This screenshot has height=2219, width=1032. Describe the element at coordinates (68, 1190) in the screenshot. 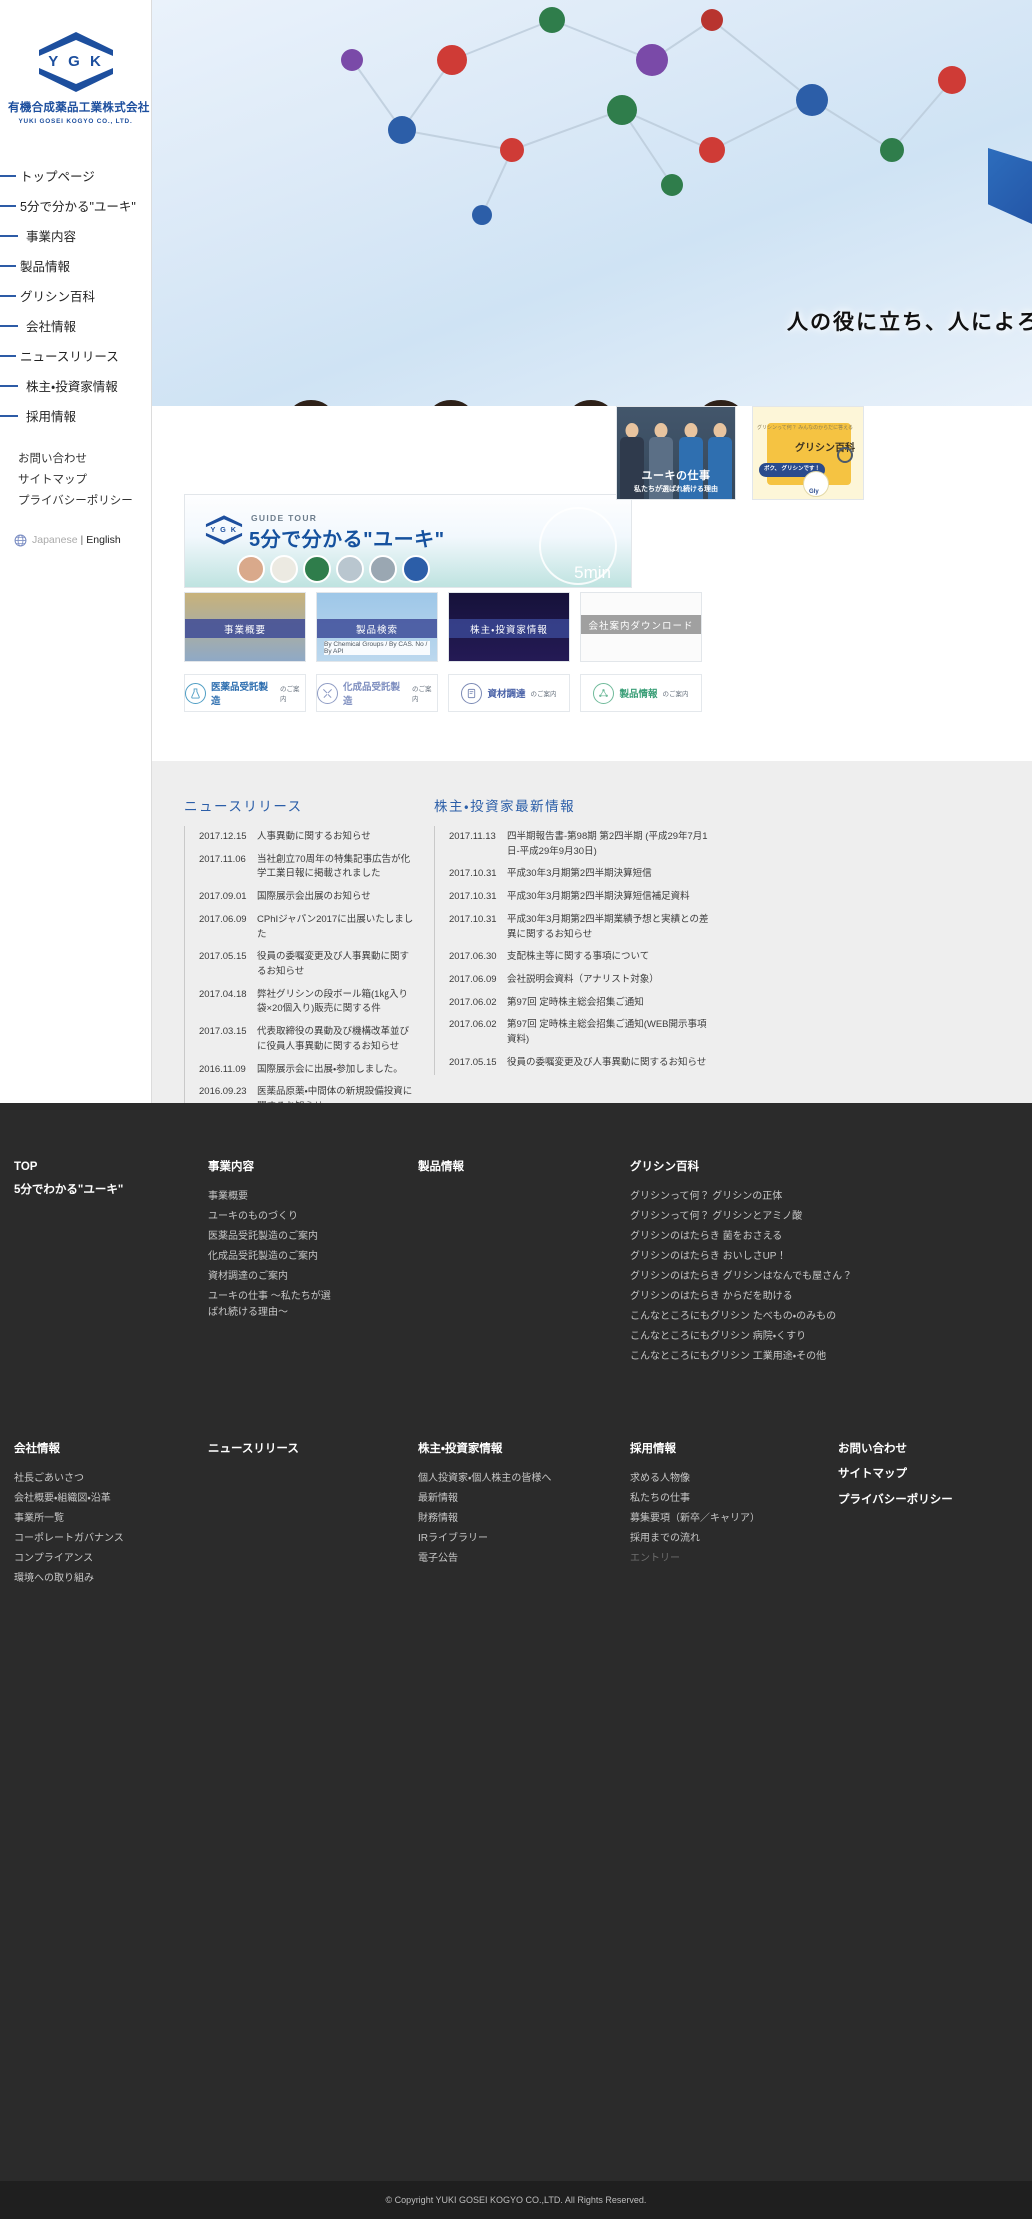

I see `footer-heading-guide: 5分でわかる"ユーキ"` at that location.